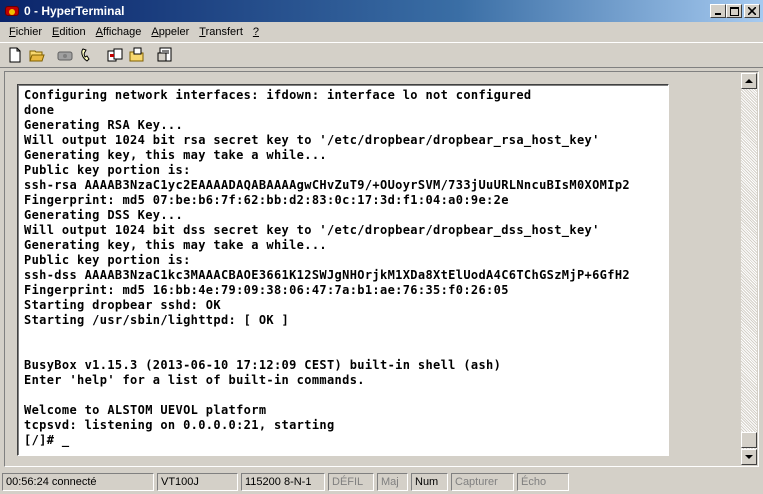 The image size is (763, 494). I want to click on send-button, so click(115, 55).